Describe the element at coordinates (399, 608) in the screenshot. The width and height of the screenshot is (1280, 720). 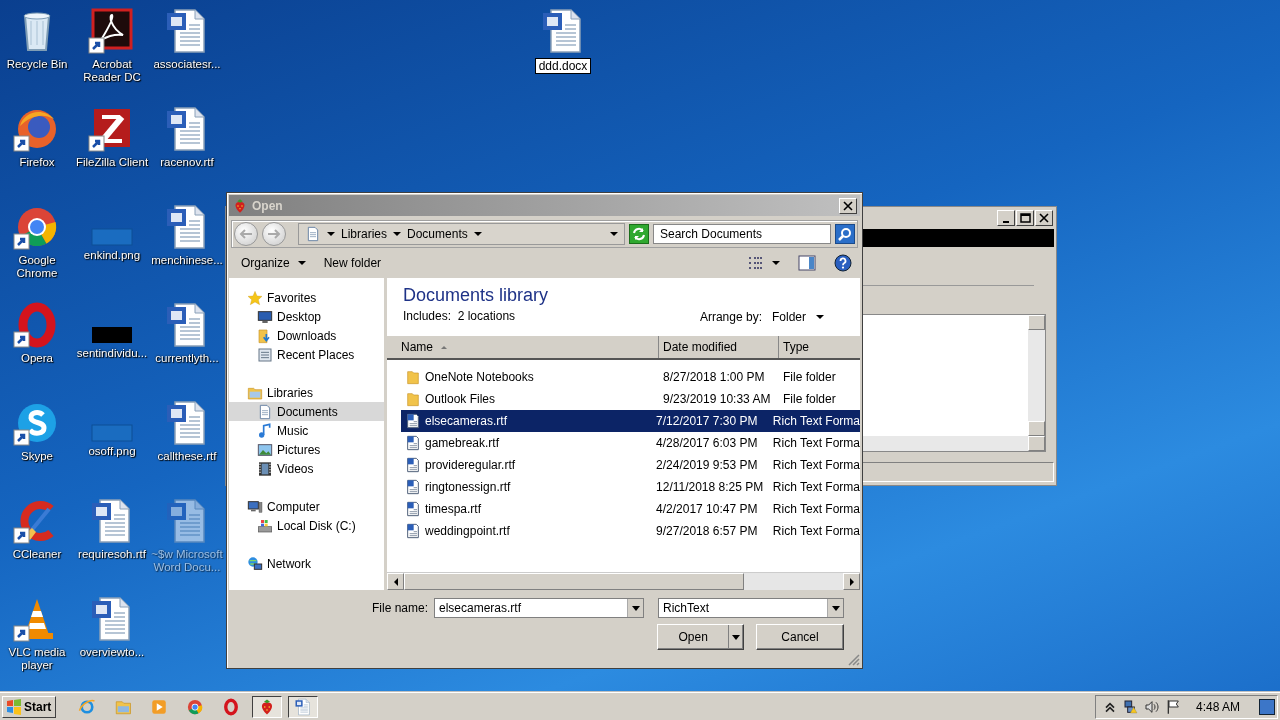
I see `file-name-label: File name:` at that location.